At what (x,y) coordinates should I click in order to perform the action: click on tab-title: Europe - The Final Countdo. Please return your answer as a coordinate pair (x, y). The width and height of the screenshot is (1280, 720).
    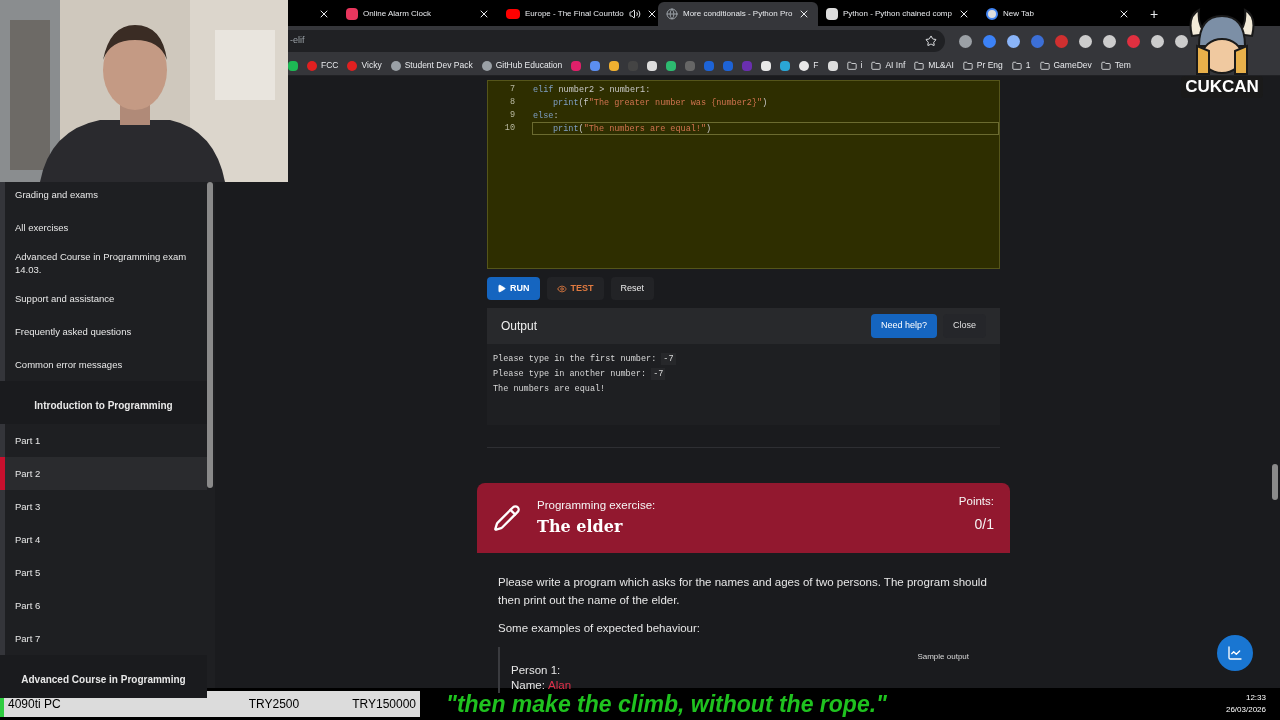
    Looking at the image, I should click on (574, 14).